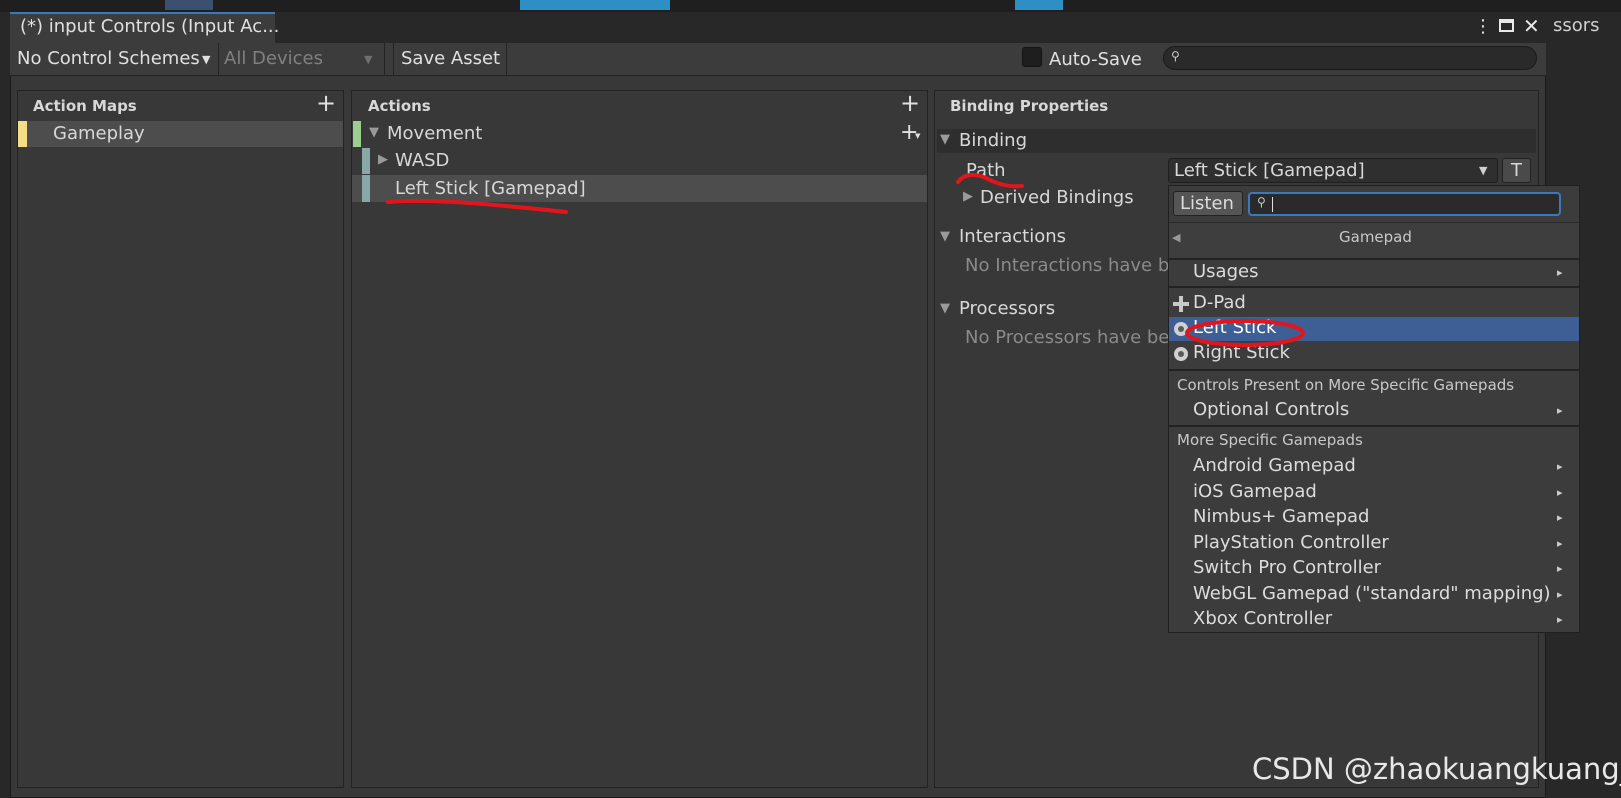 This screenshot has width=1621, height=798. Describe the element at coordinates (845, 260) in the screenshot. I see `annotation-overlay` at that location.